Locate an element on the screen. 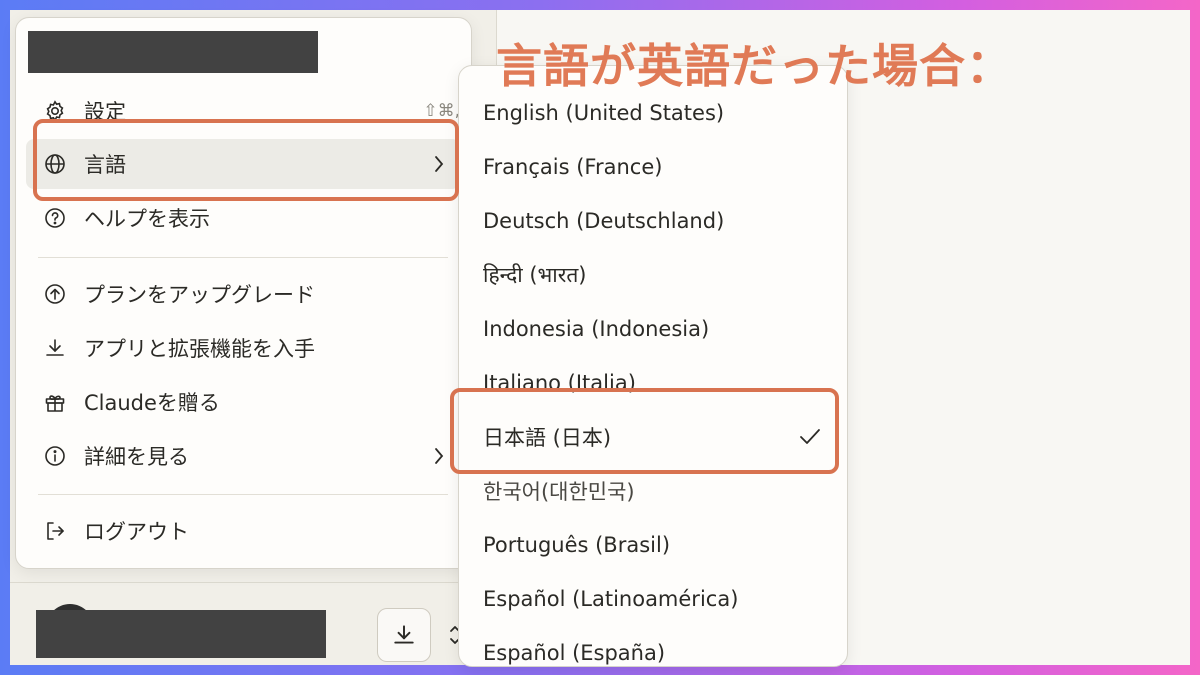 This screenshot has width=1200, height=675. menu-item-label: ヘルプを表示 is located at coordinates (147, 219).